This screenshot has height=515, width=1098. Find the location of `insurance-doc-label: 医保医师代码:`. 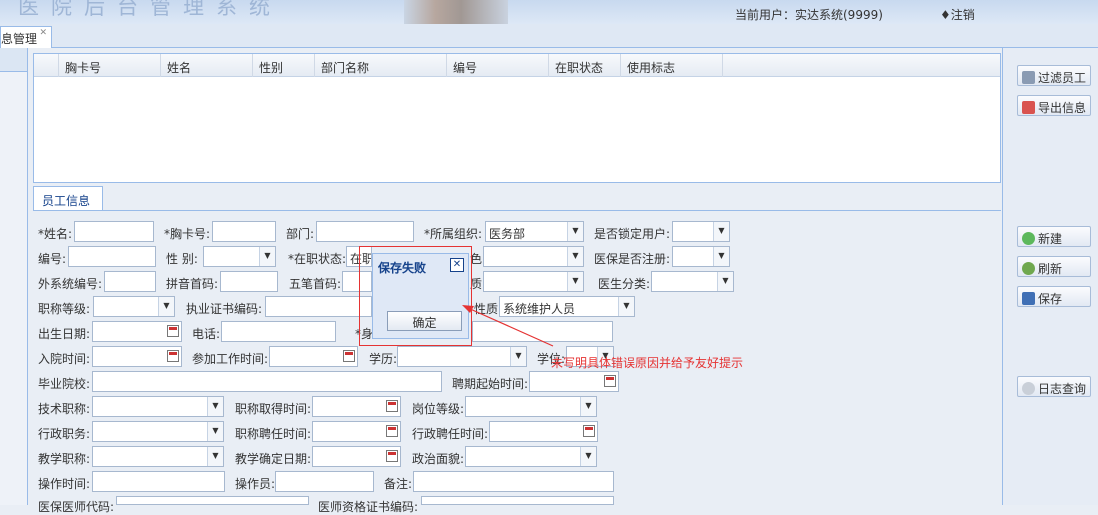

insurance-doc-label: 医保医师代码: is located at coordinates (76, 507).